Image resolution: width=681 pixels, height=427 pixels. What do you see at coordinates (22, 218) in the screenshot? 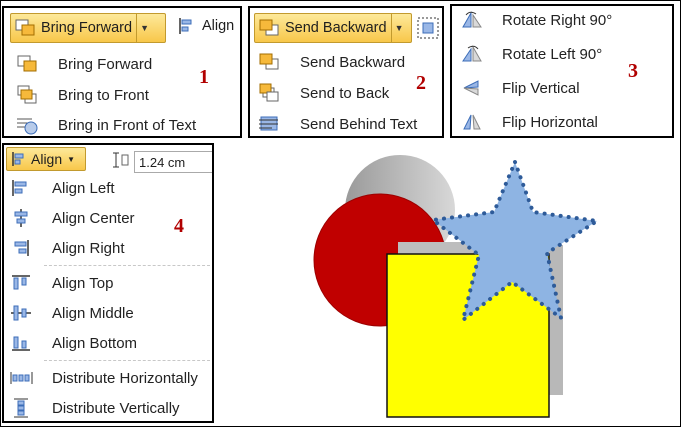
I see `align-center-icon` at bounding box center [22, 218].